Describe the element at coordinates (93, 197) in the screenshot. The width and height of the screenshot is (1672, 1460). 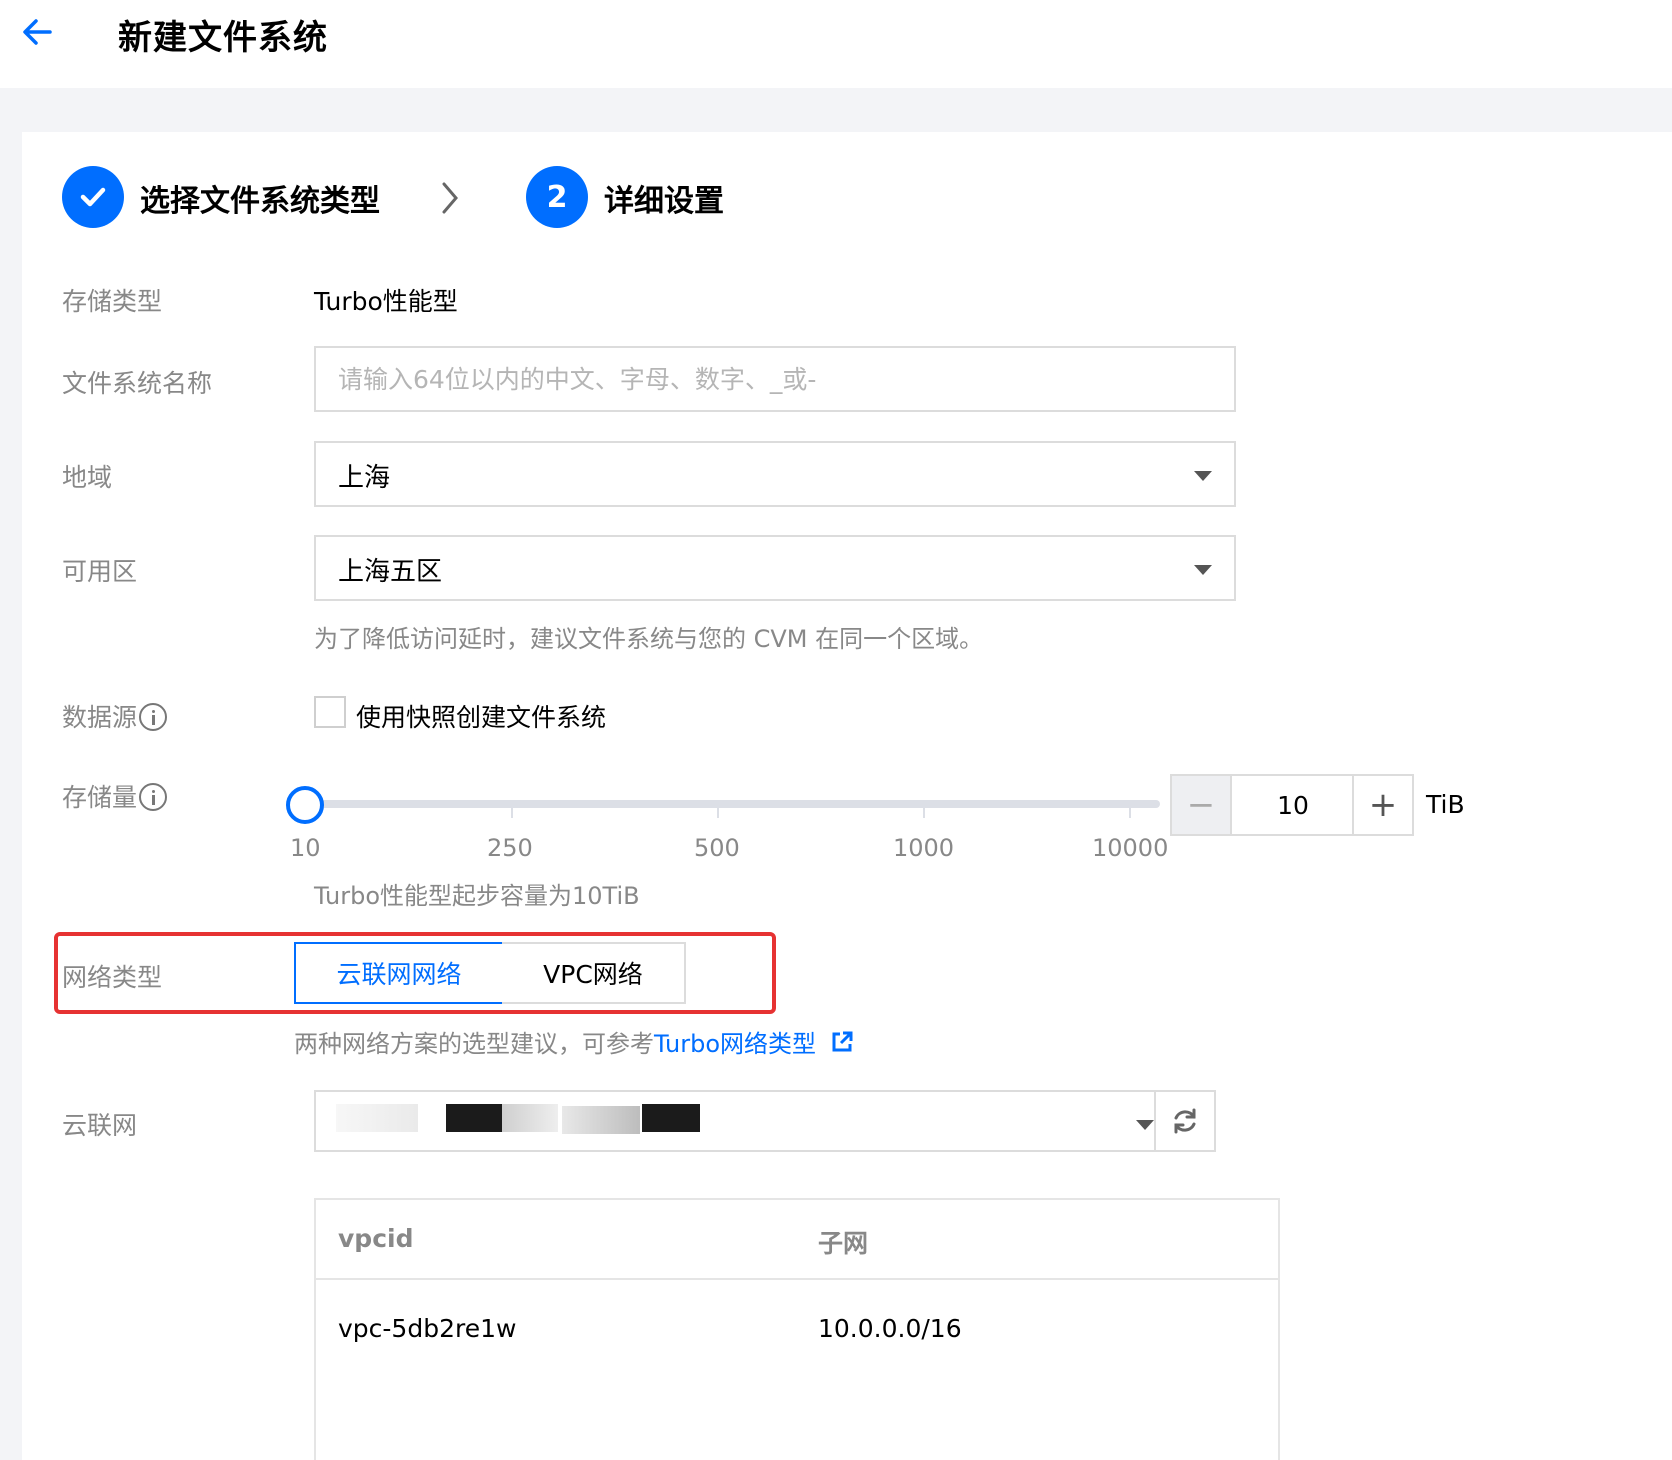
I see `step-1-done-icon` at that location.